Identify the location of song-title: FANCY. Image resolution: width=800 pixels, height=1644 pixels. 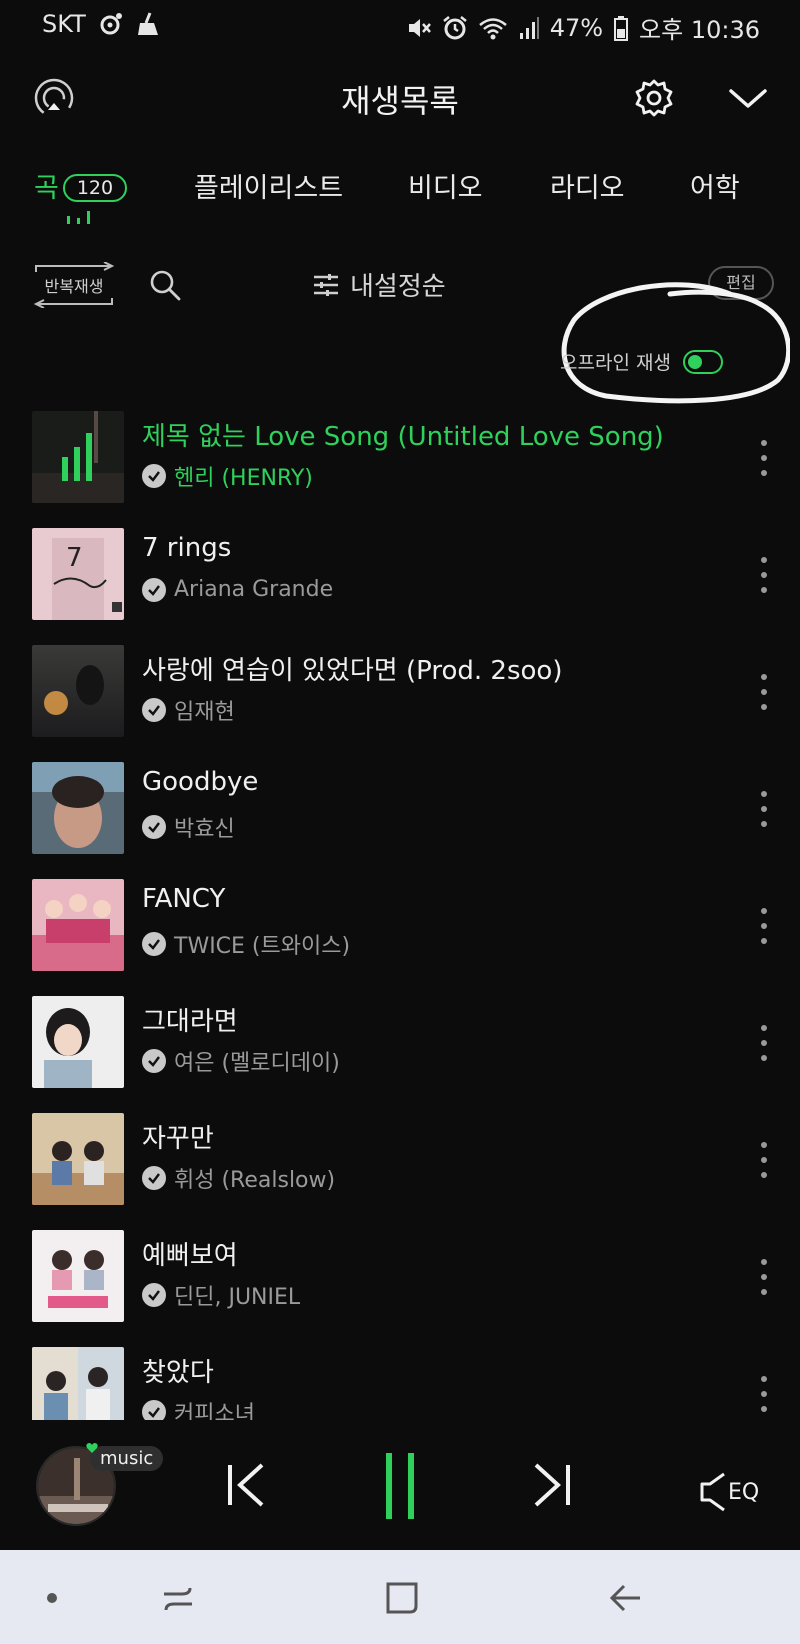
(184, 899).